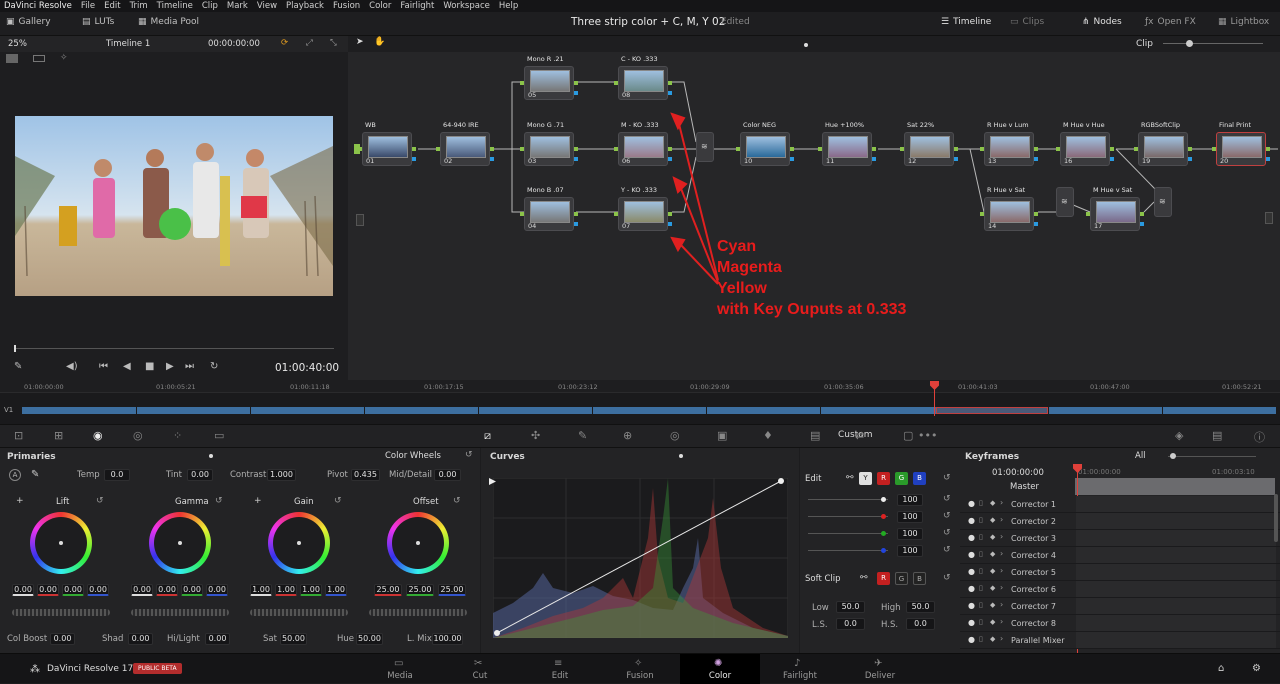 This screenshot has width=1280, height=684. Describe the element at coordinates (992, 410) in the screenshot. I see `current-clip` at that location.